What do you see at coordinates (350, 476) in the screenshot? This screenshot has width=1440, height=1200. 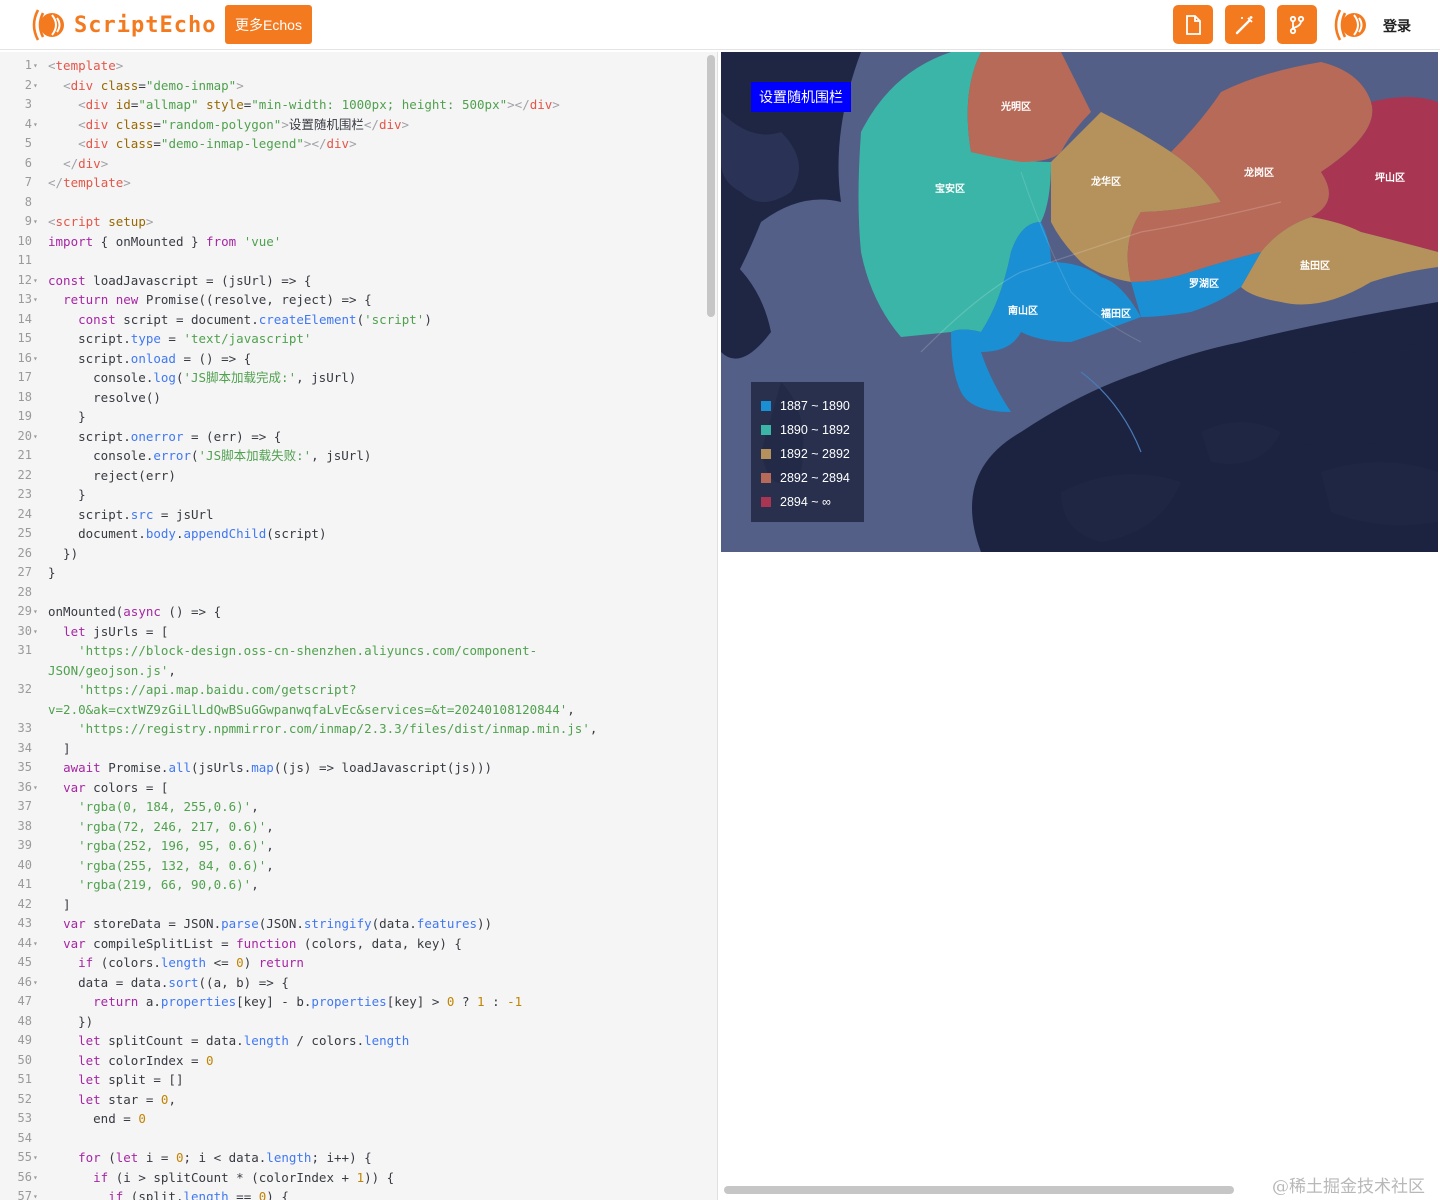 I see `code-line: 22 reject(err)` at bounding box center [350, 476].